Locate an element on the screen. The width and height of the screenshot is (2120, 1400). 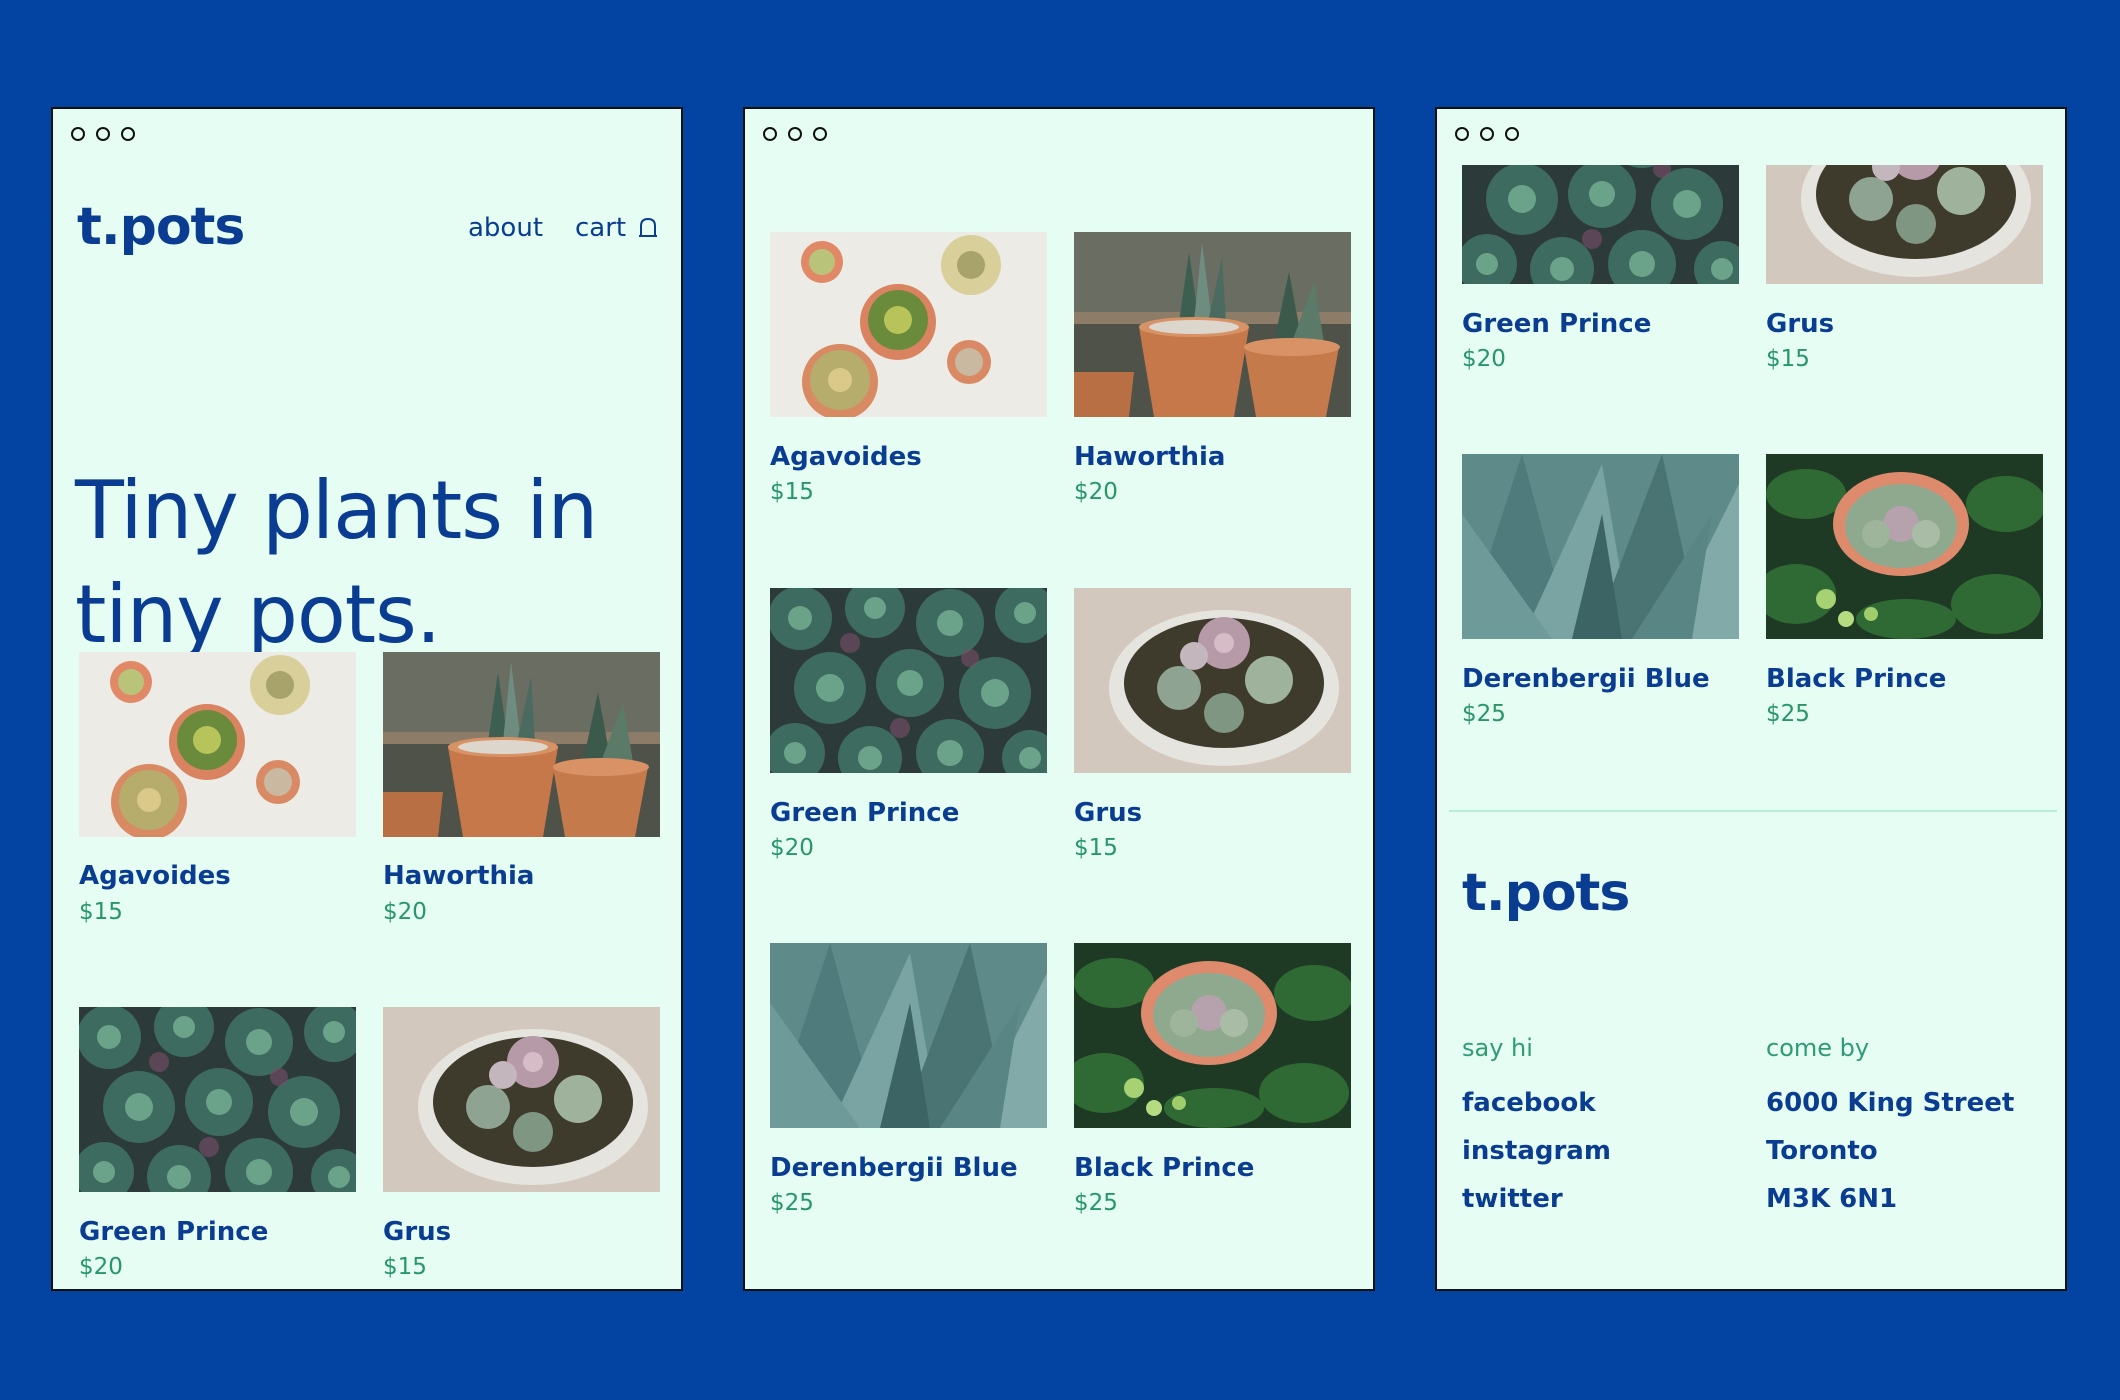
nav-about-link: about is located at coordinates (505, 228).